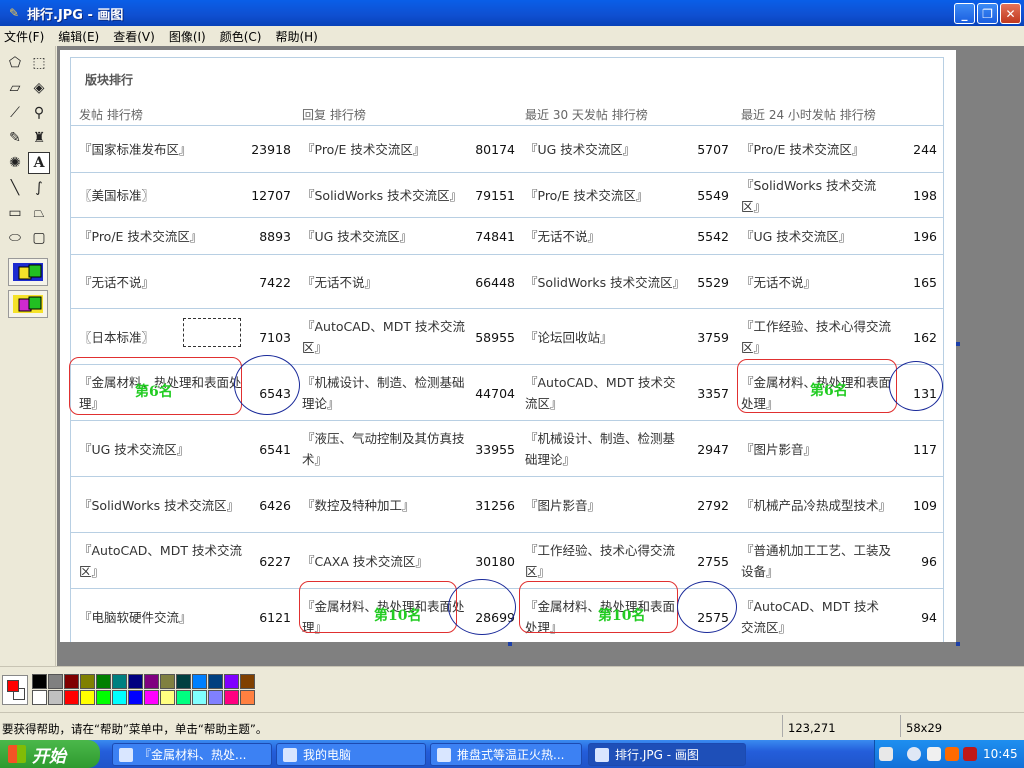 The height and width of the screenshot is (768, 1024). Describe the element at coordinates (667, 754) in the screenshot. I see `taskbar-item: 排行.JPG - 画图` at that location.